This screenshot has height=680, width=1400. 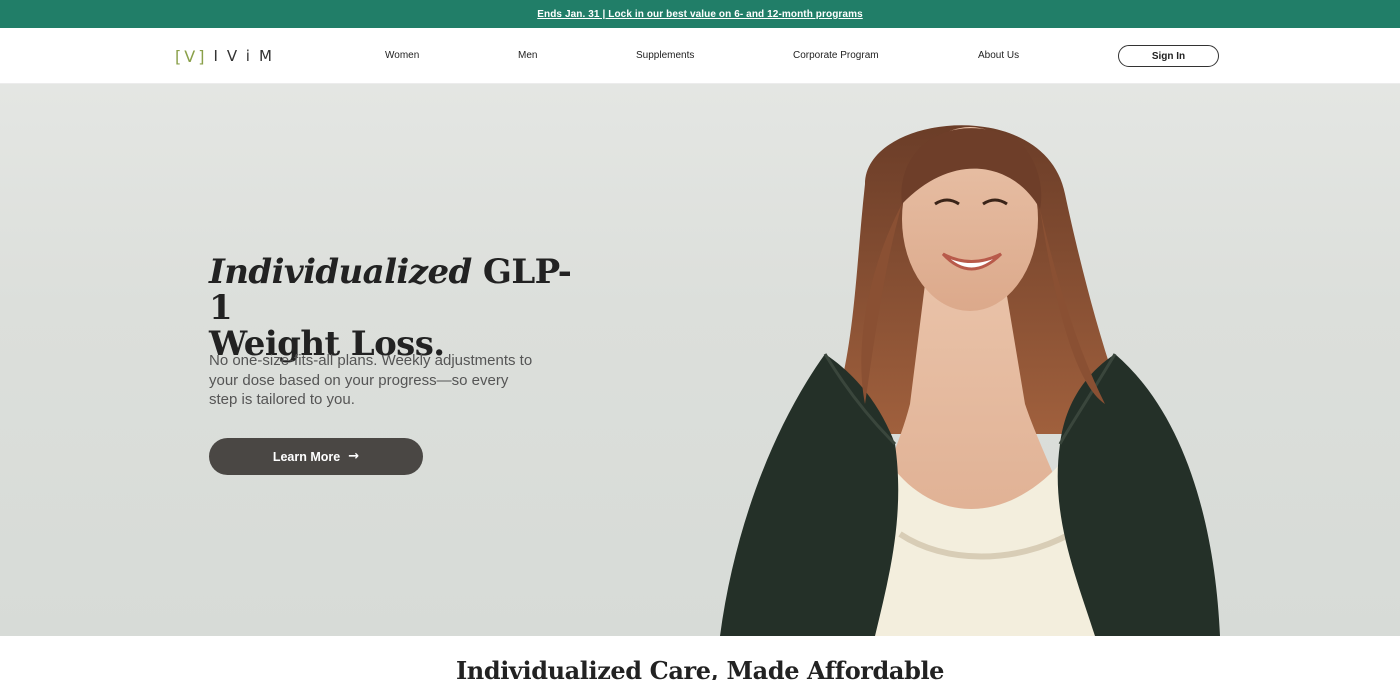 What do you see at coordinates (247, 56) in the screenshot?
I see `logo-wordmark: IViM` at bounding box center [247, 56].